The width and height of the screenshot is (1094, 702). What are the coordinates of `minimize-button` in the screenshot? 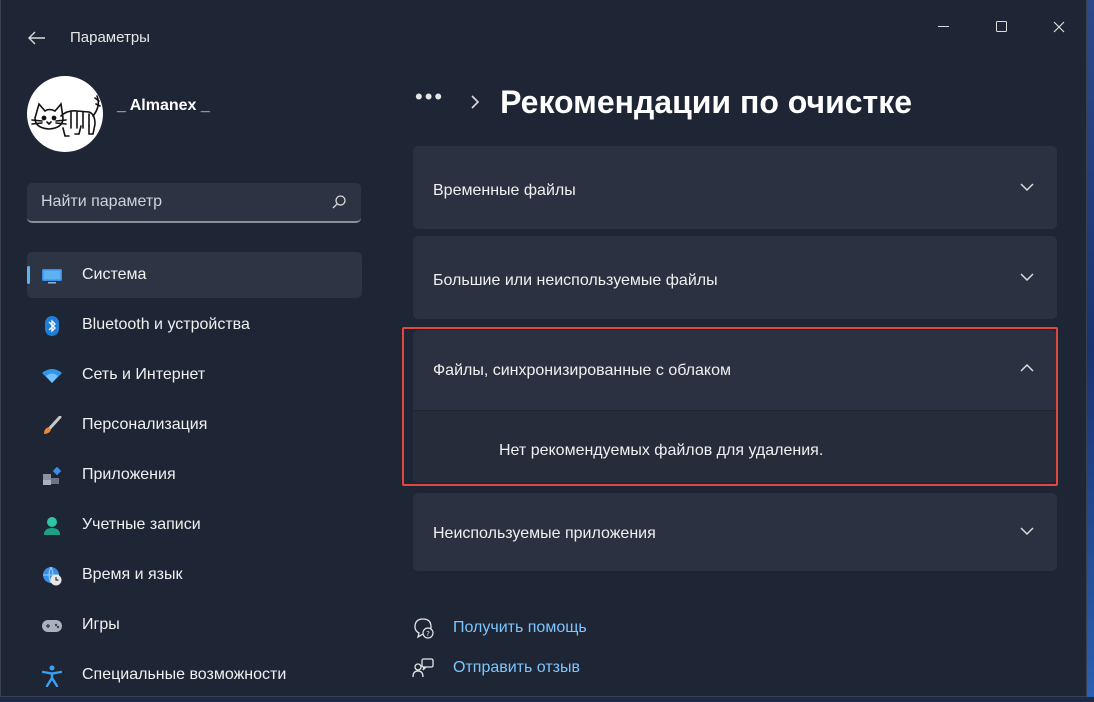 It's located at (944, 27).